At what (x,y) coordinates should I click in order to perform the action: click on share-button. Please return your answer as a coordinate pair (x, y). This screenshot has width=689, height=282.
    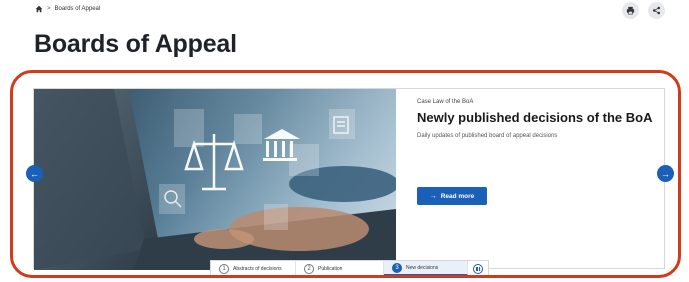
    Looking at the image, I should click on (656, 10).